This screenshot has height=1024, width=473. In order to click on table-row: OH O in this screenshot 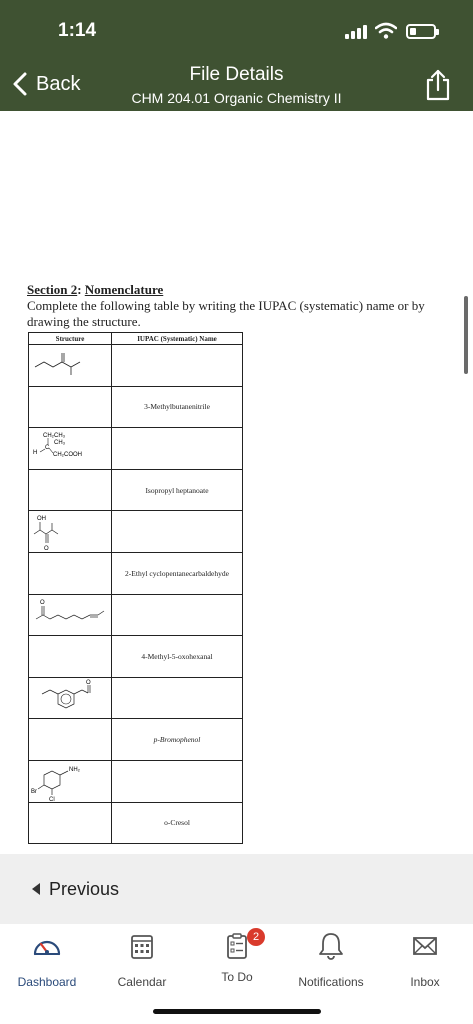, I will do `click(135, 531)`.